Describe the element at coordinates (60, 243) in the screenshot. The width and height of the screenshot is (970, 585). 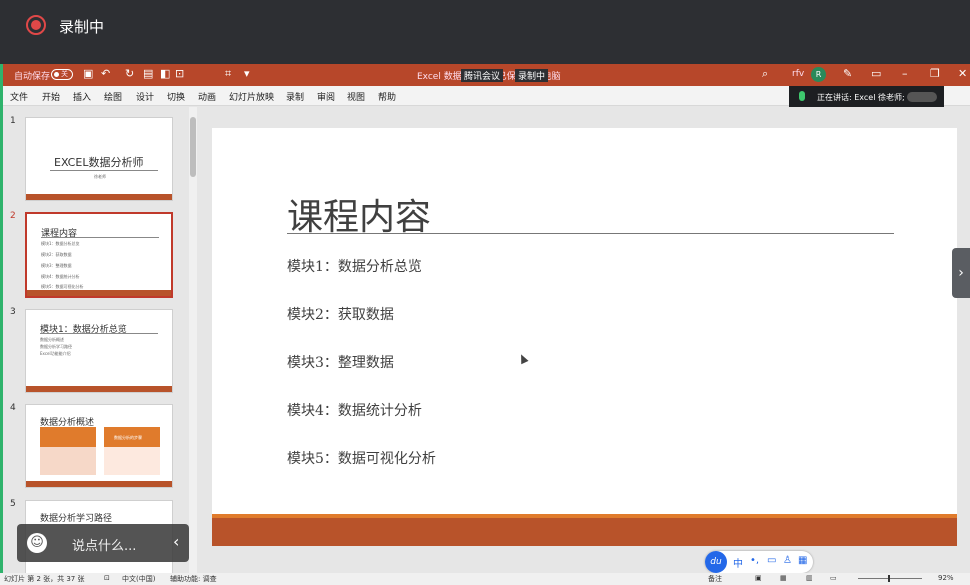
I see `thumb-line: 模块1：数据分析总览` at that location.